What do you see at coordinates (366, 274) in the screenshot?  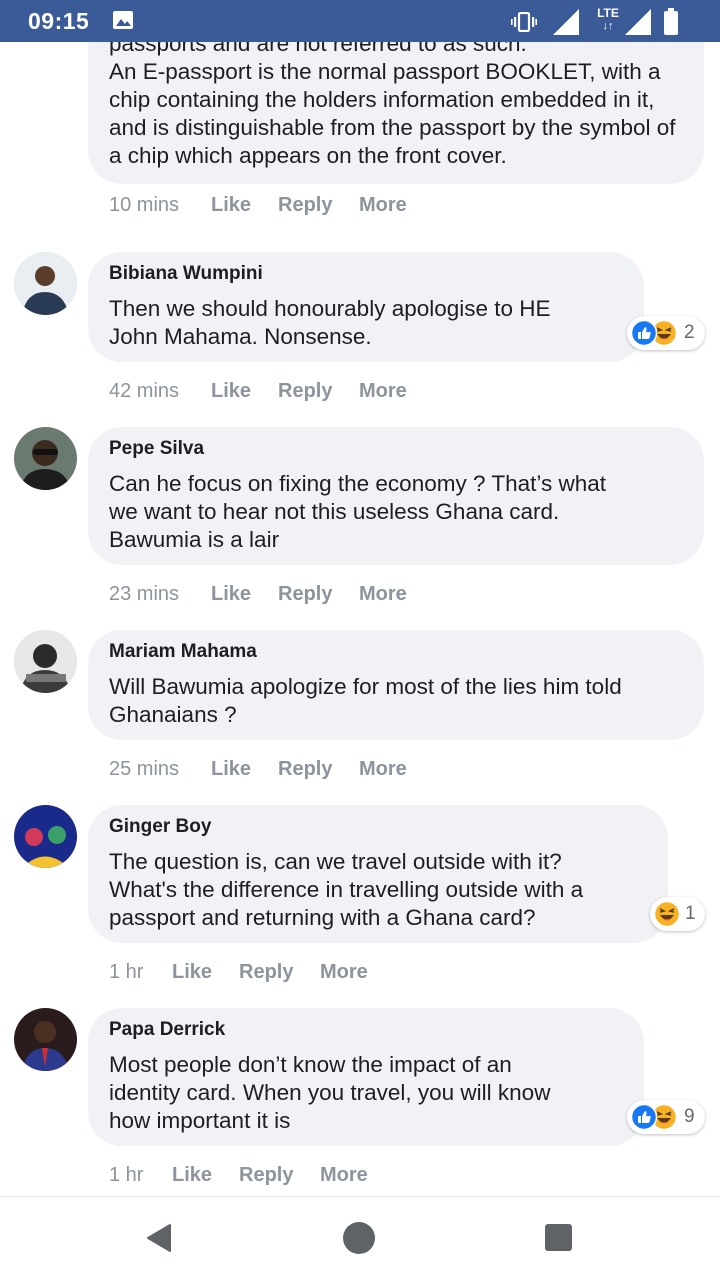 I see `comment-author: Bibiana Wumpini` at bounding box center [366, 274].